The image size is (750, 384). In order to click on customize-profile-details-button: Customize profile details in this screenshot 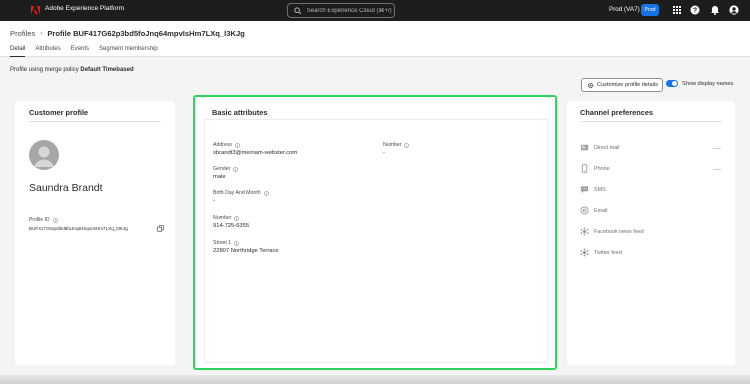, I will do `click(622, 85)`.